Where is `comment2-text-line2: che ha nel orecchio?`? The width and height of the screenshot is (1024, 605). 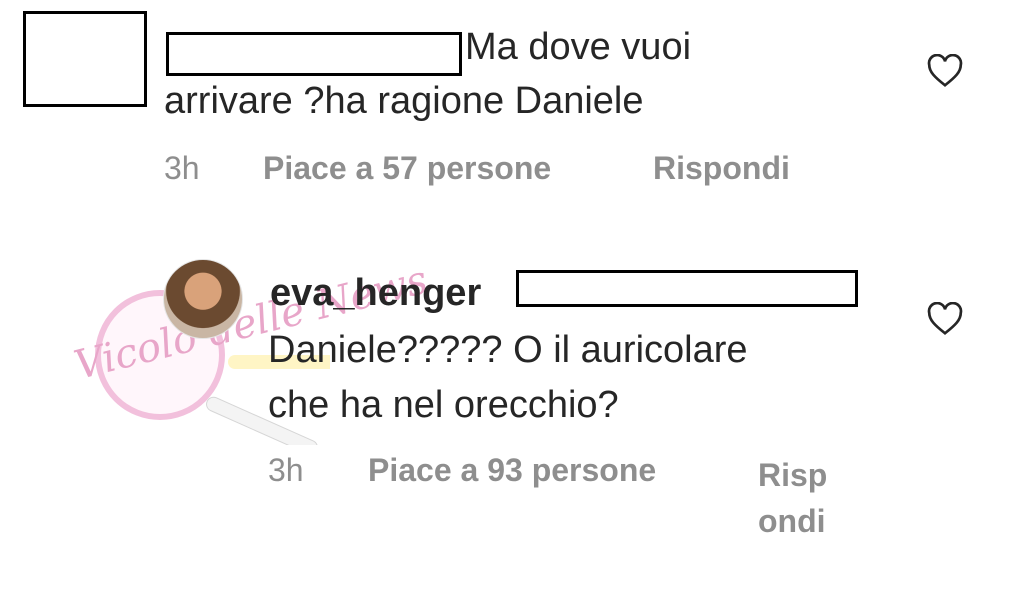
comment2-text-line2: che ha nel orecchio? is located at coordinates (443, 405).